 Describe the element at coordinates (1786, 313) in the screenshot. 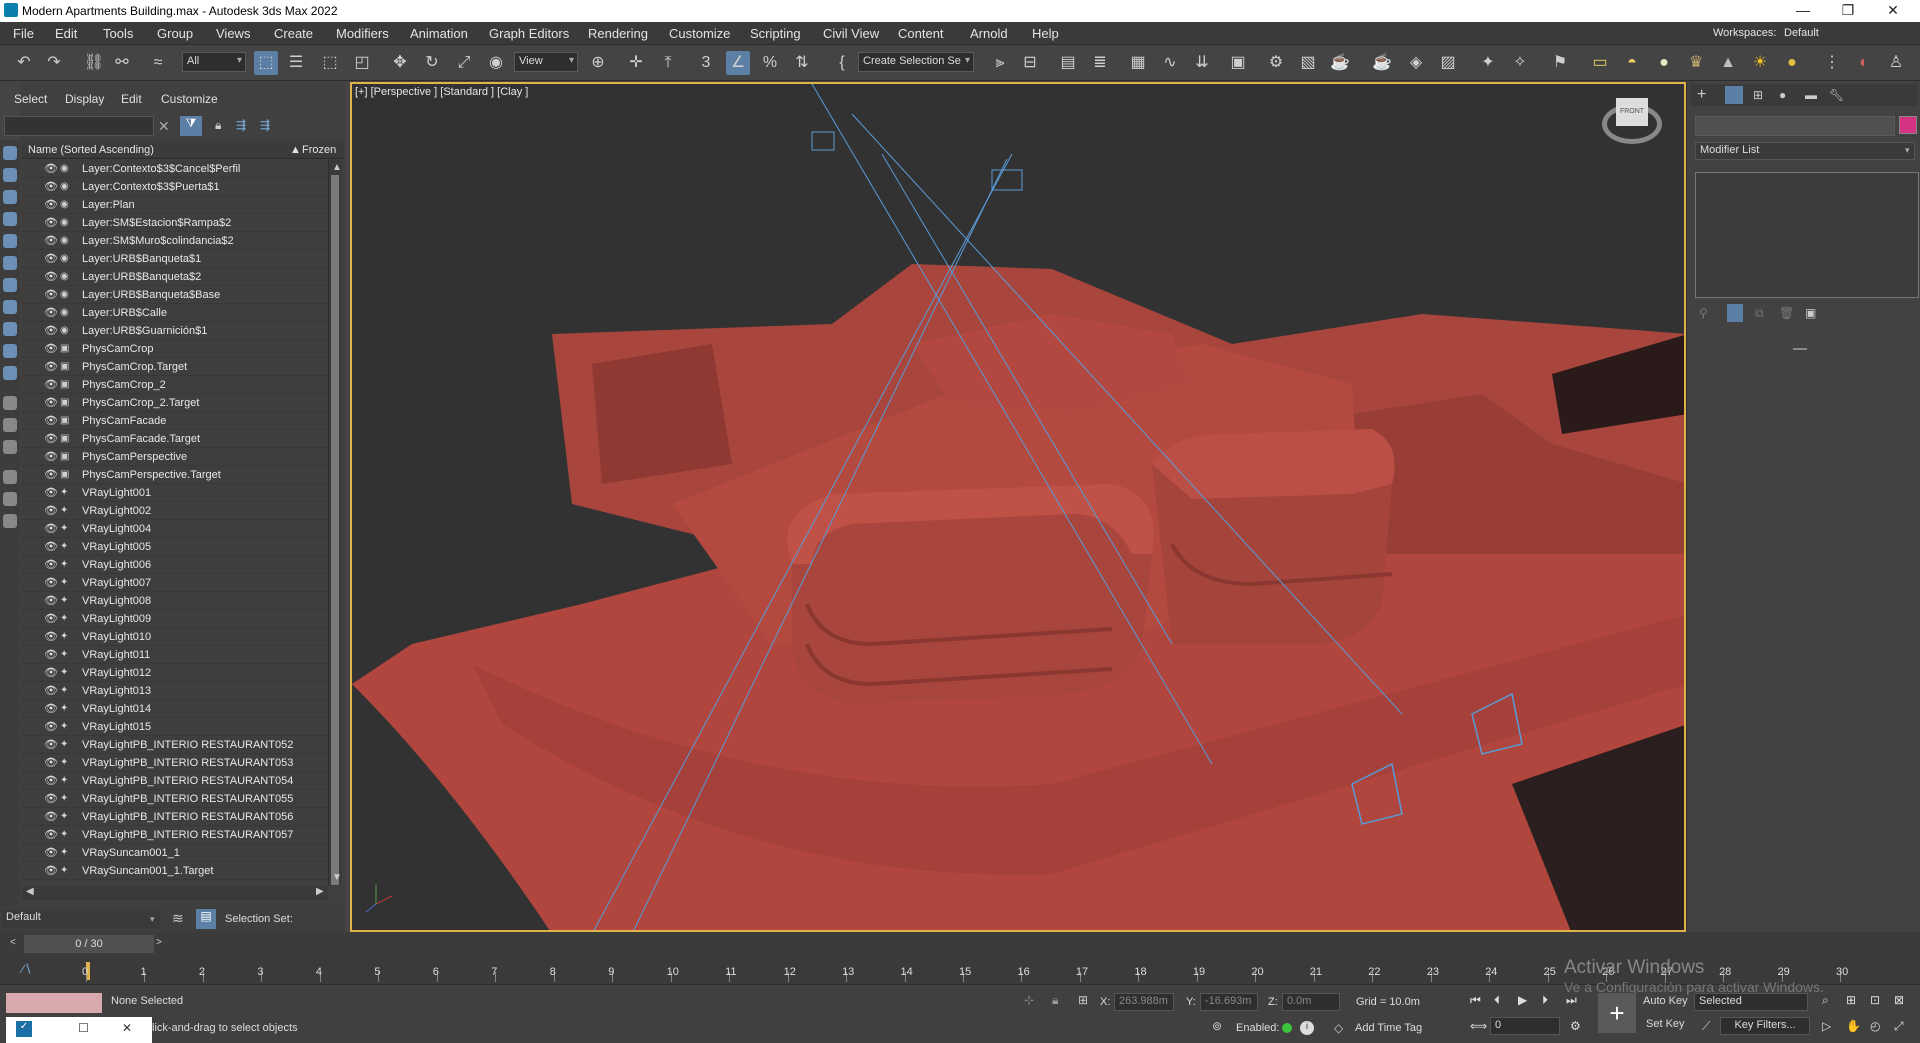

I see `remove-modifier-icon: 🗑︎` at that location.